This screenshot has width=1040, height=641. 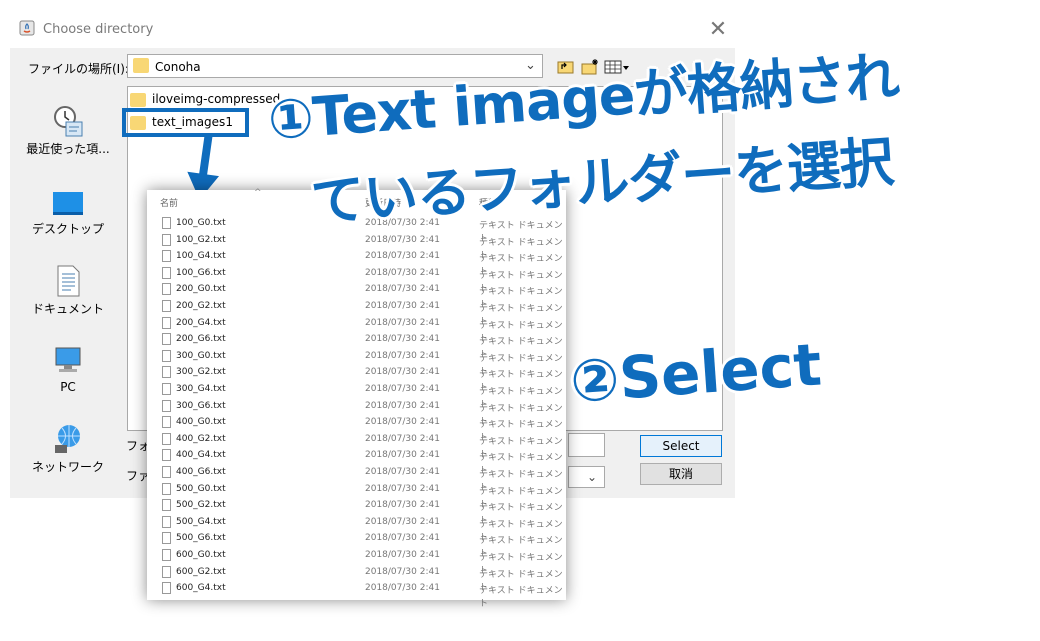 I want to click on file-name: 400_G0.txt, so click(x=201, y=422).